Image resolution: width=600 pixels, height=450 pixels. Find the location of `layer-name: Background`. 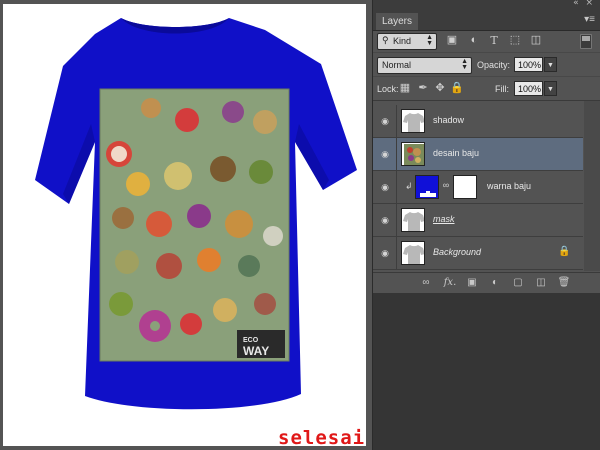

layer-name: Background is located at coordinates (457, 252).